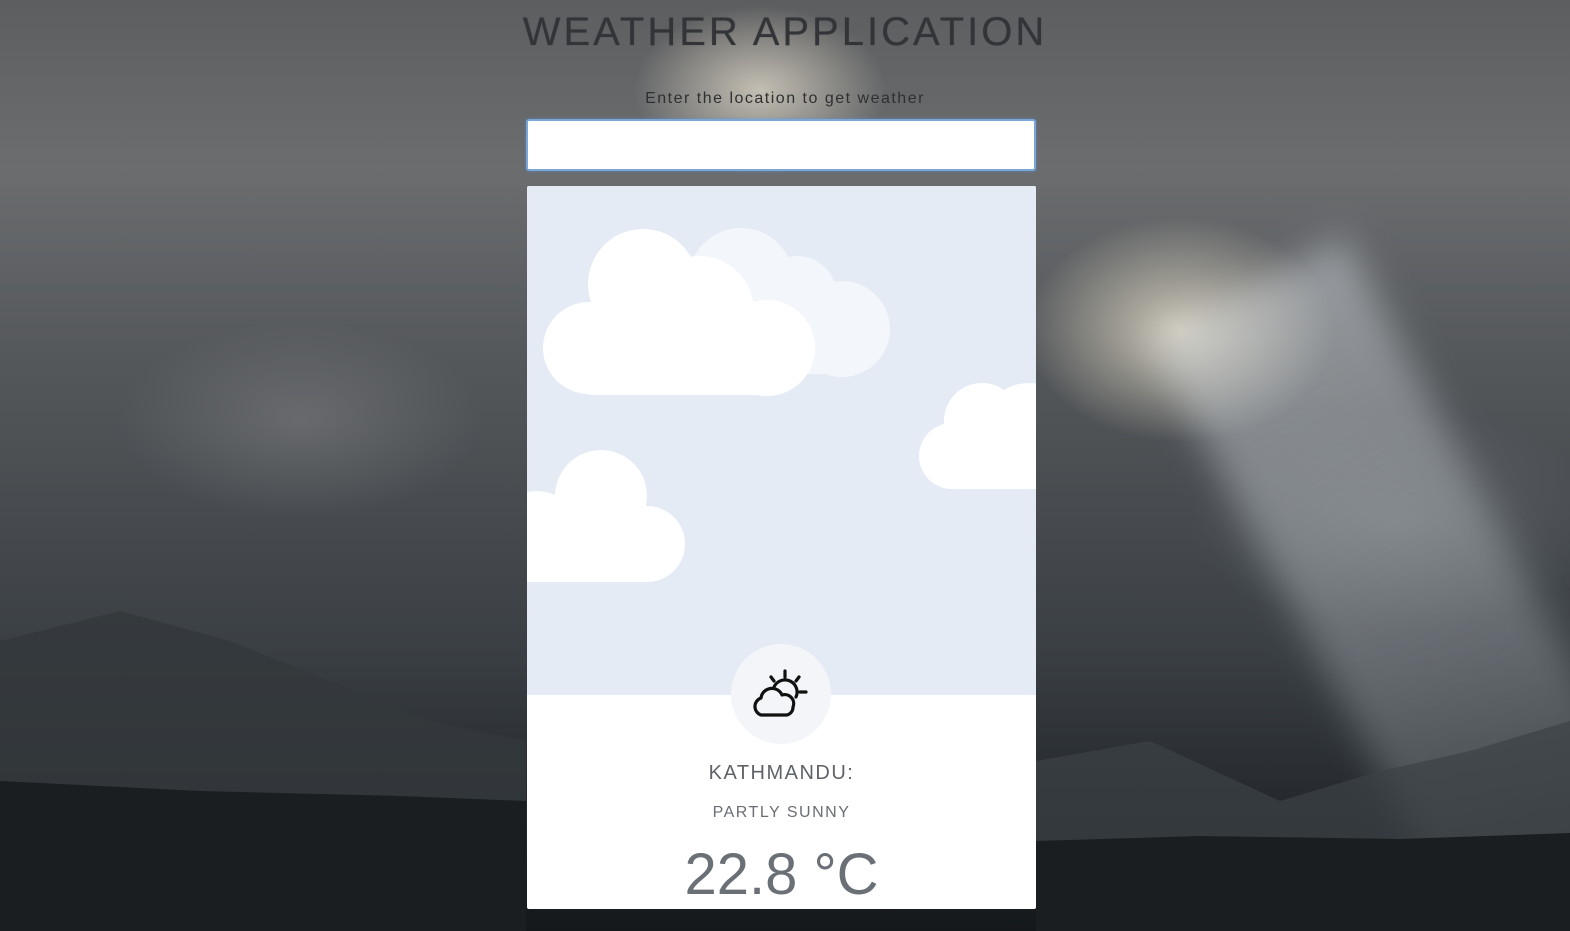  What do you see at coordinates (781, 145) in the screenshot?
I see `location-input` at bounding box center [781, 145].